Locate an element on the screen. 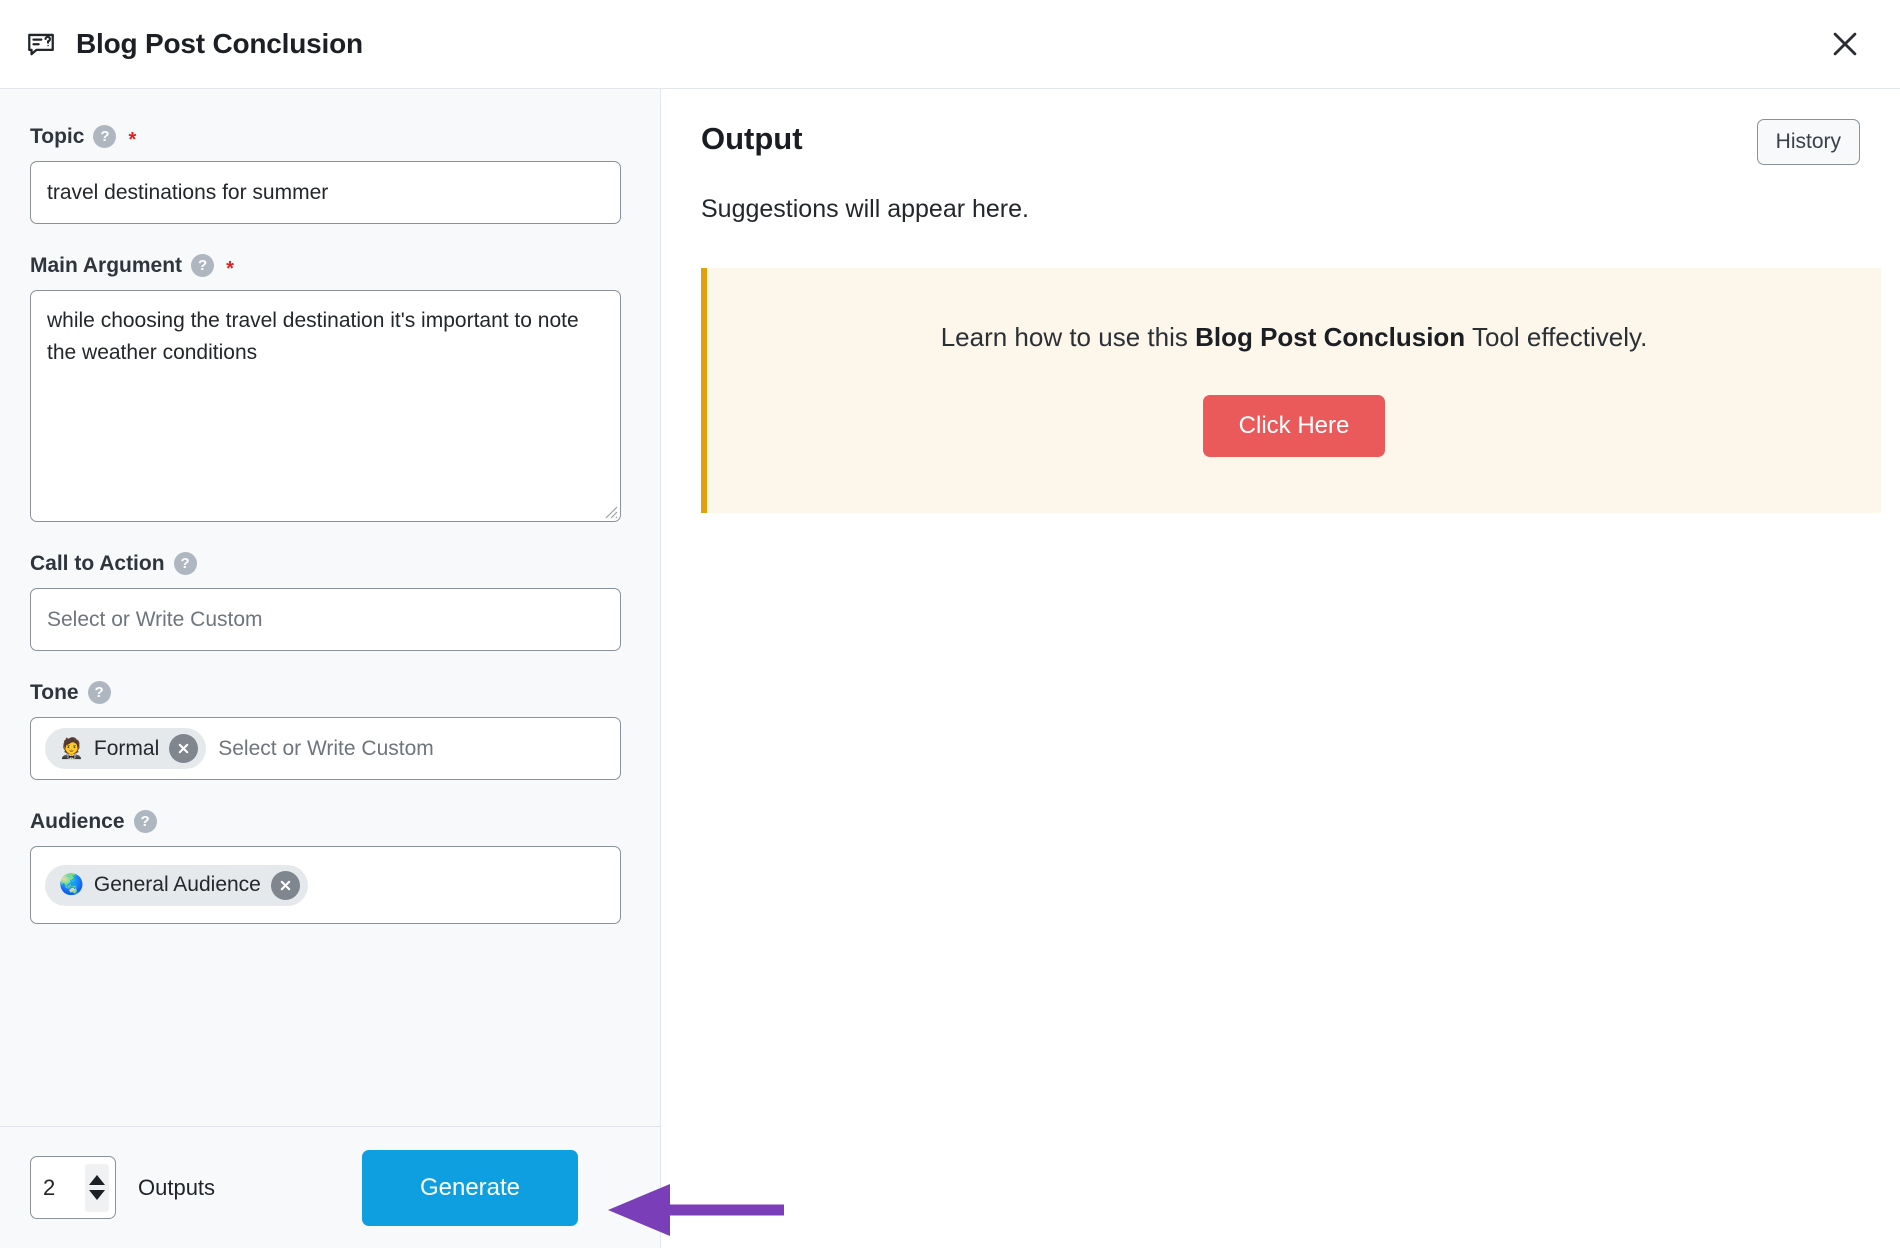  field-audience-label-text: Audience is located at coordinates (77, 821).